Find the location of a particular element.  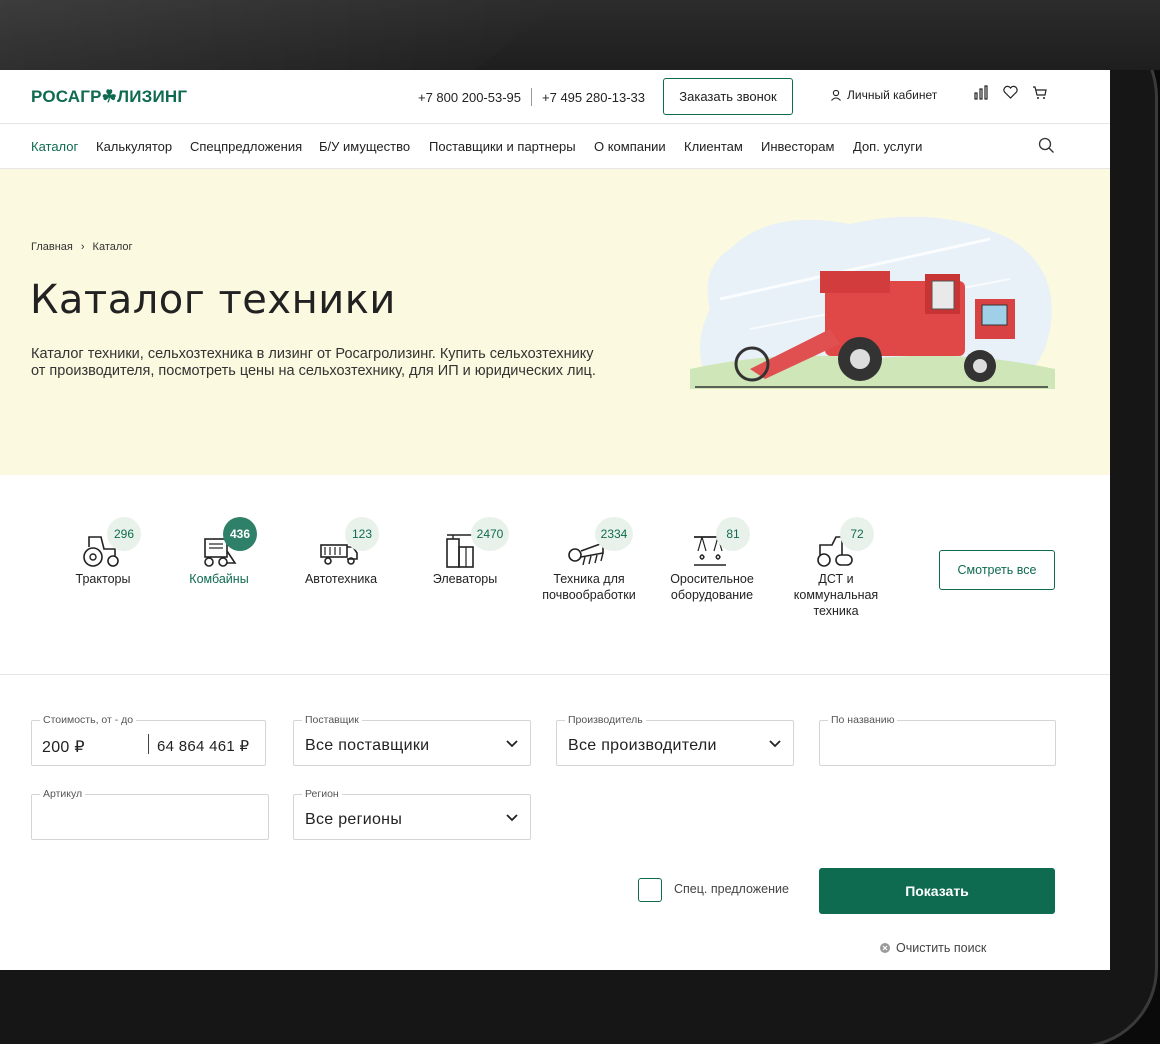

name-search-field: По названию is located at coordinates (937, 740).